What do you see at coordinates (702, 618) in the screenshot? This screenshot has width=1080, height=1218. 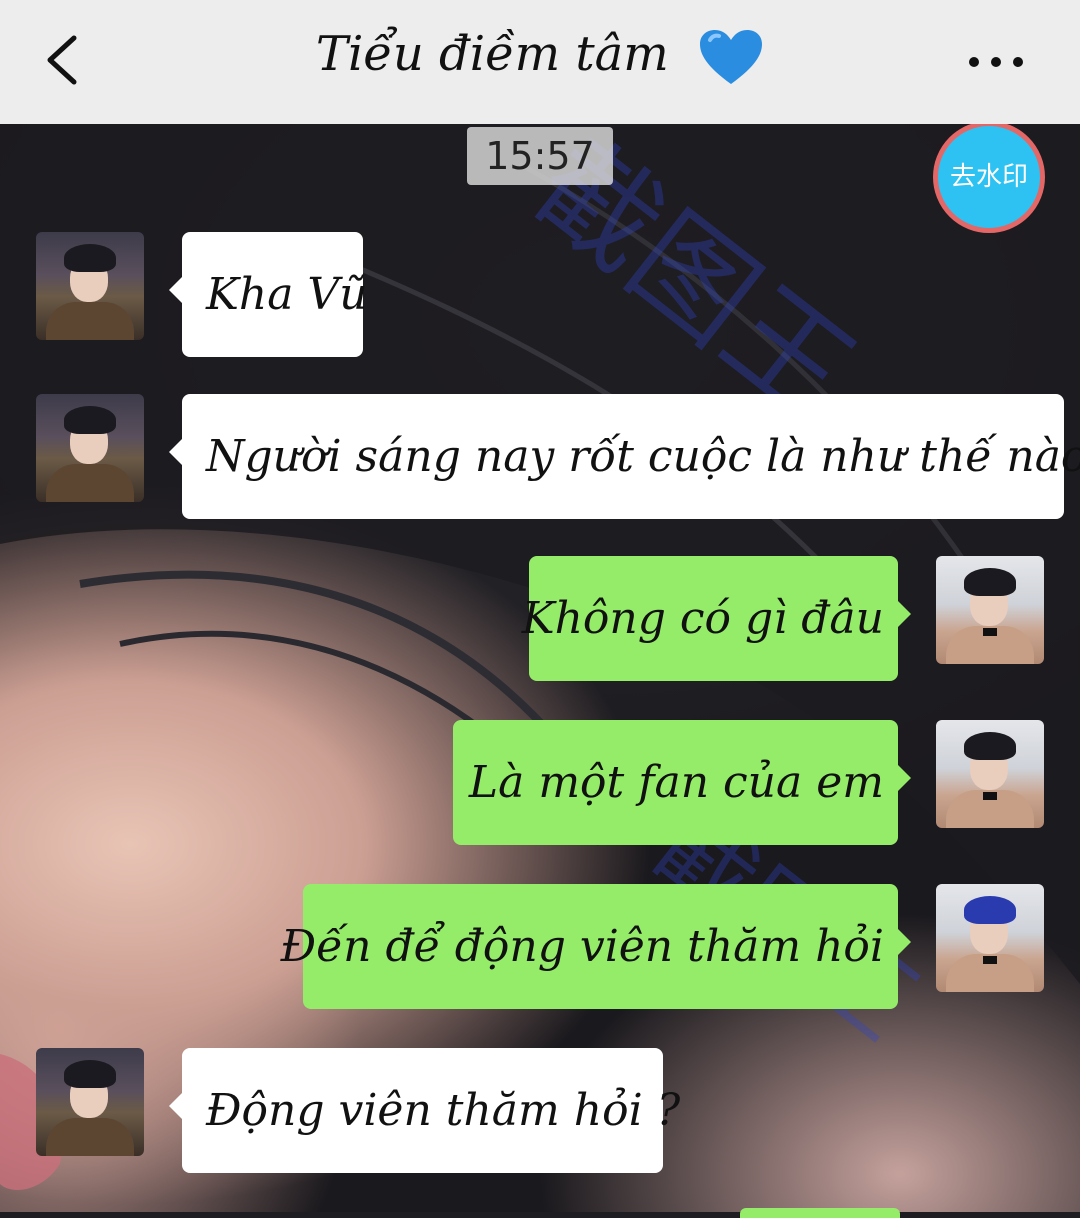 I see `message-text: Không có gì đâu` at bounding box center [702, 618].